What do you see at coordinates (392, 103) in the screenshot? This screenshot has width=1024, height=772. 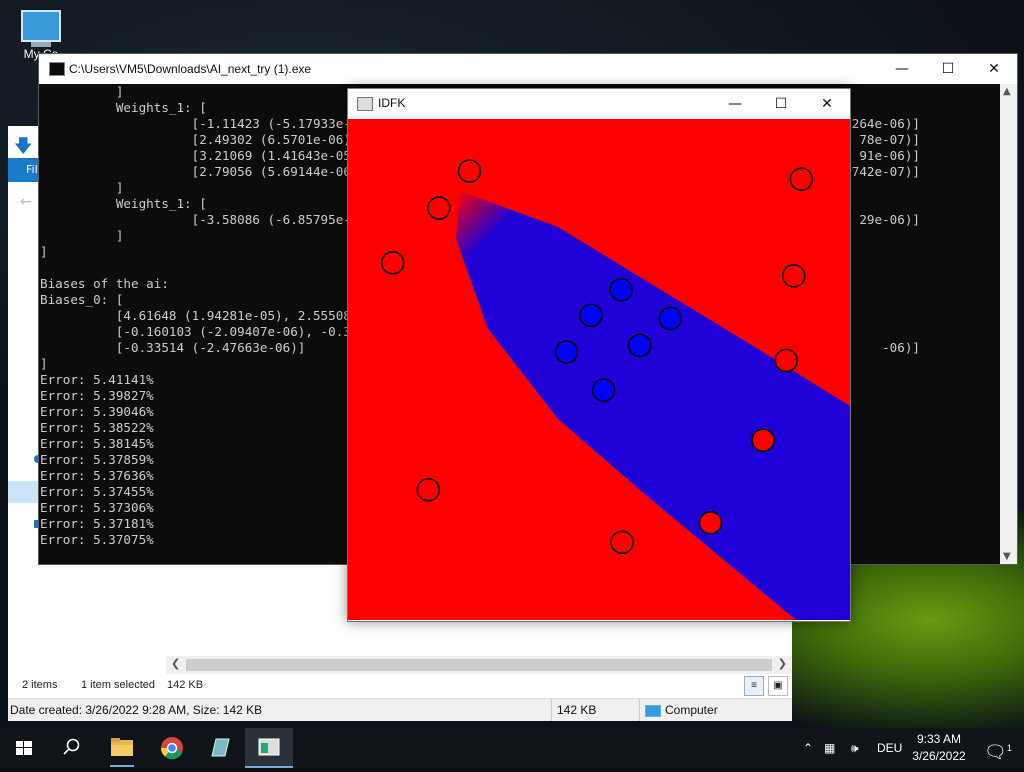 I see `idfk-title: IDFK` at bounding box center [392, 103].